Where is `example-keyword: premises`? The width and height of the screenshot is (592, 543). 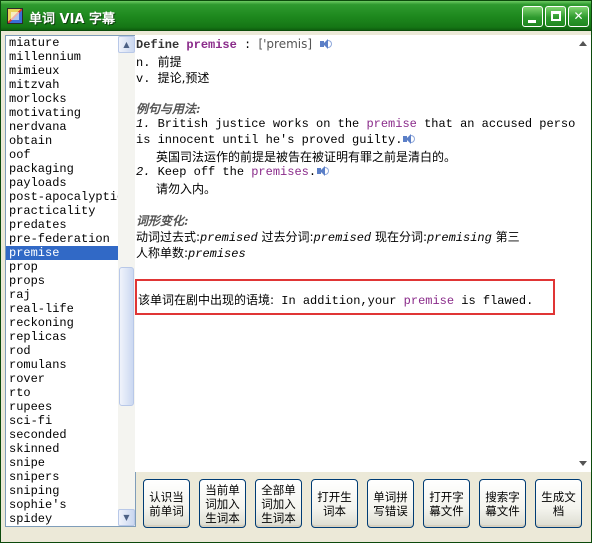
example-keyword: premises is located at coordinates (280, 172).